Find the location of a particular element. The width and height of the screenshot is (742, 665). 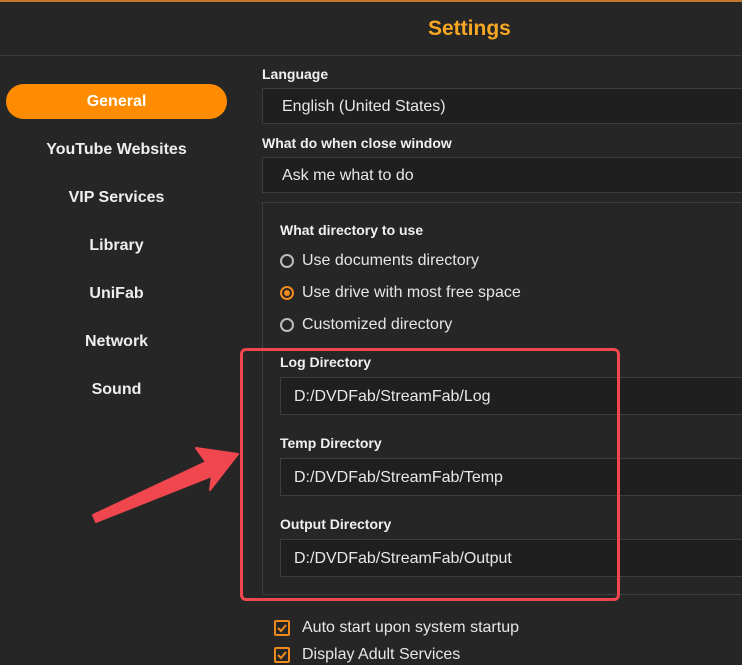

checkbox-label: Auto start upon system startup is located at coordinates (410, 627).